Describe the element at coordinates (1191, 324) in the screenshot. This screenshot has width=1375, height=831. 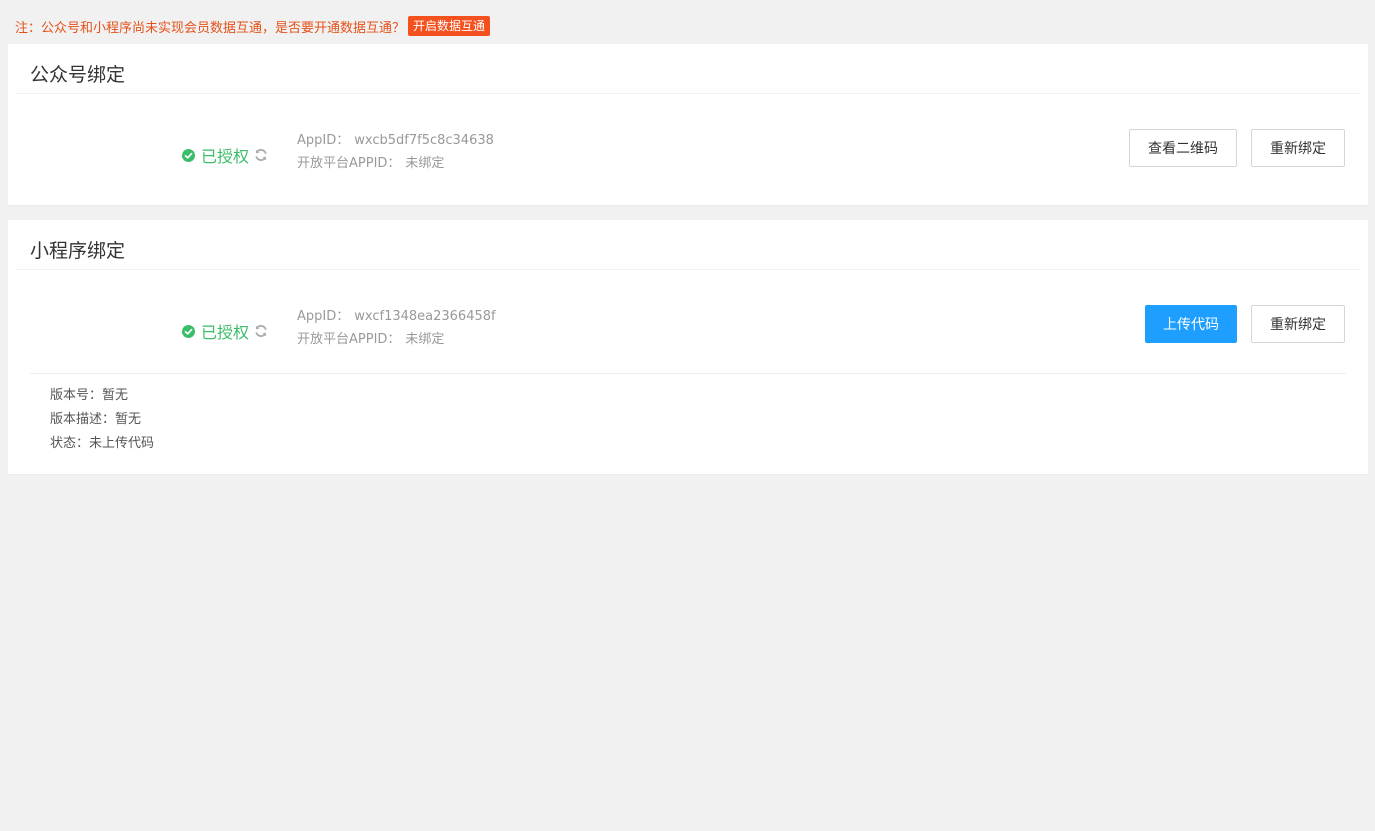
I see `upload-code-button: 上传代码` at that location.